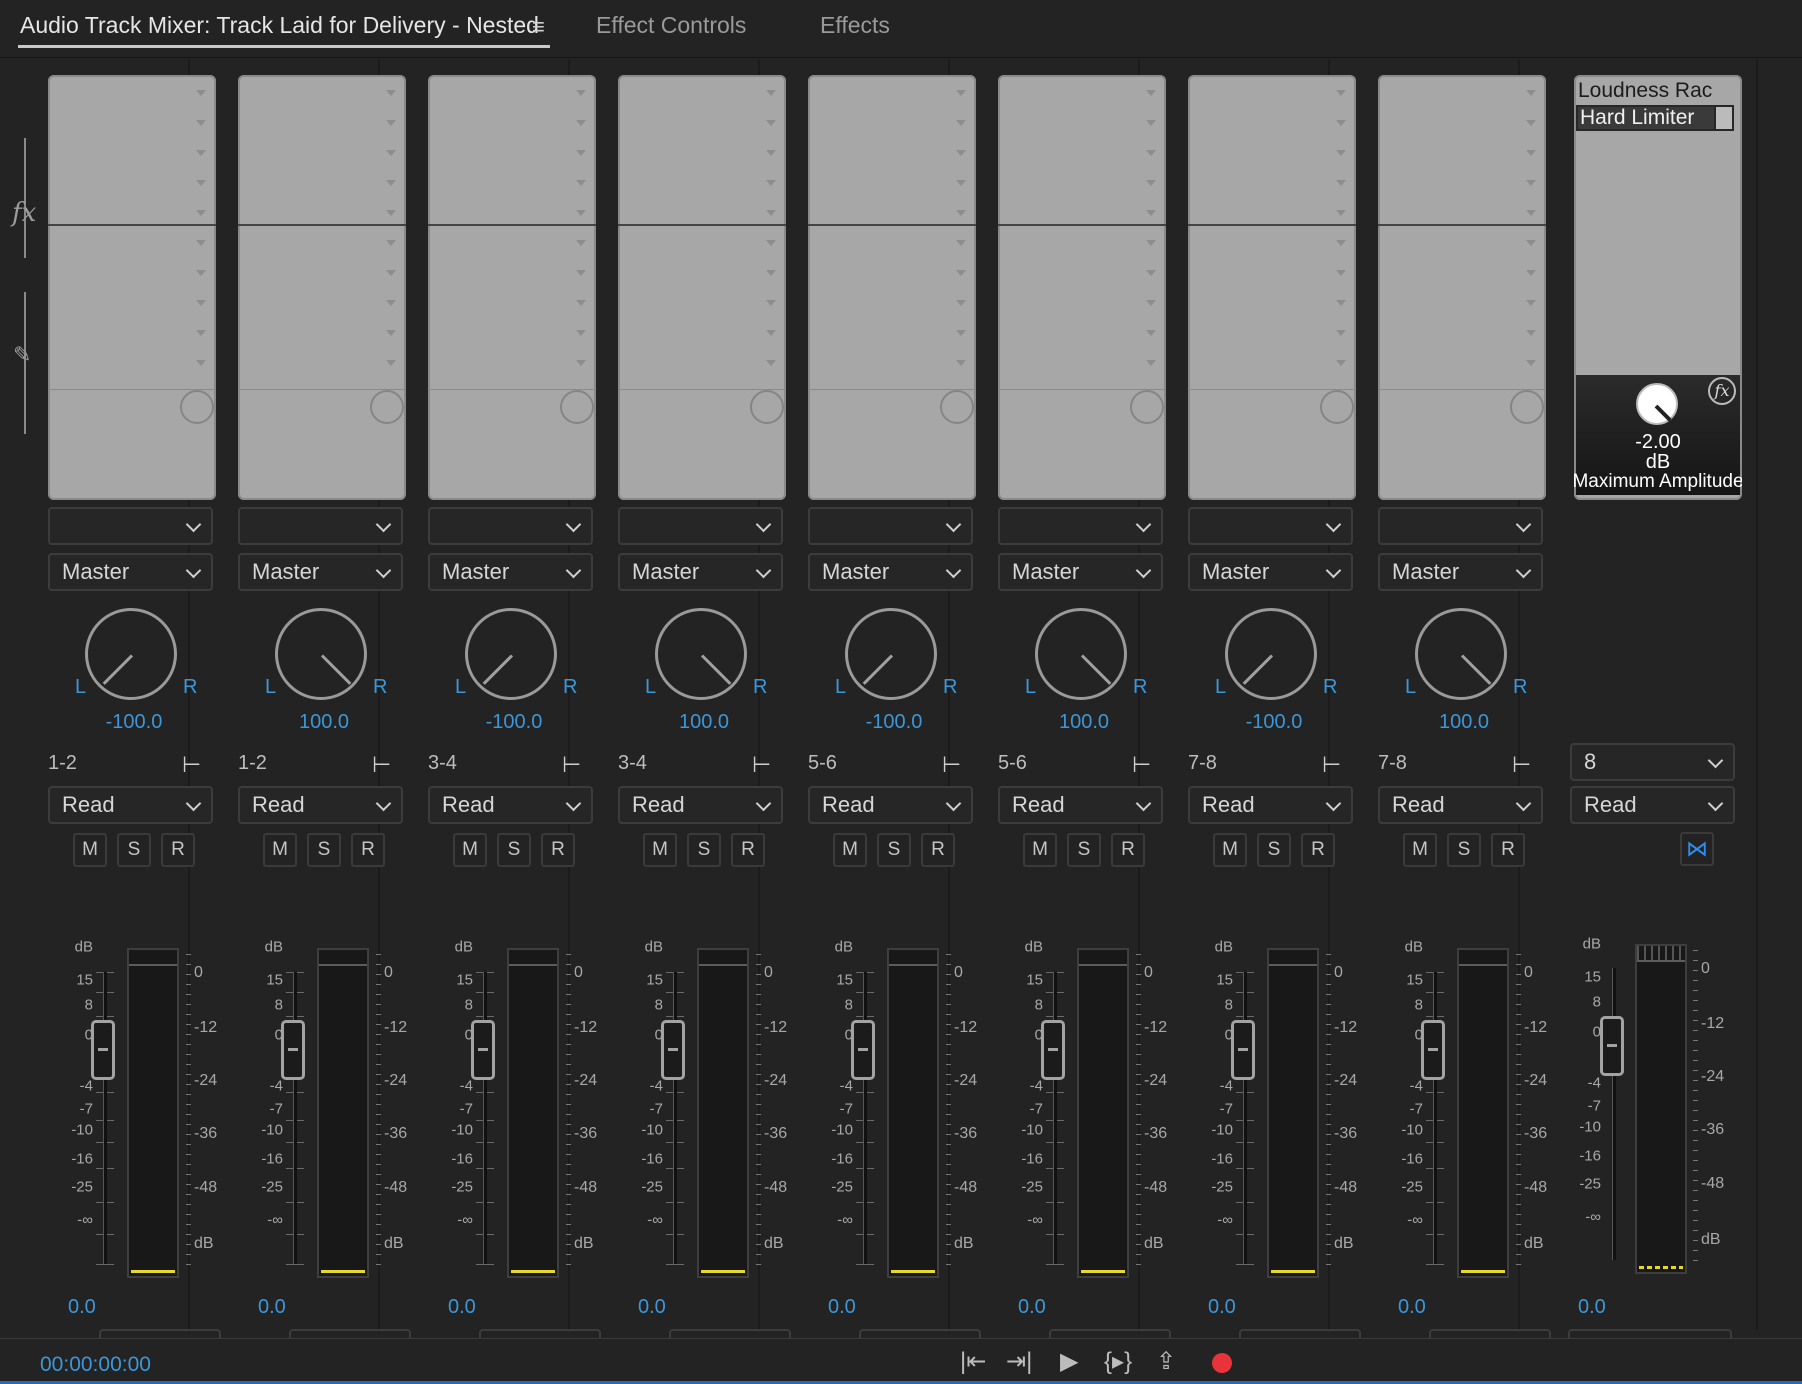  Describe the element at coordinates (1222, 1363) in the screenshot. I see `record-icon` at that location.